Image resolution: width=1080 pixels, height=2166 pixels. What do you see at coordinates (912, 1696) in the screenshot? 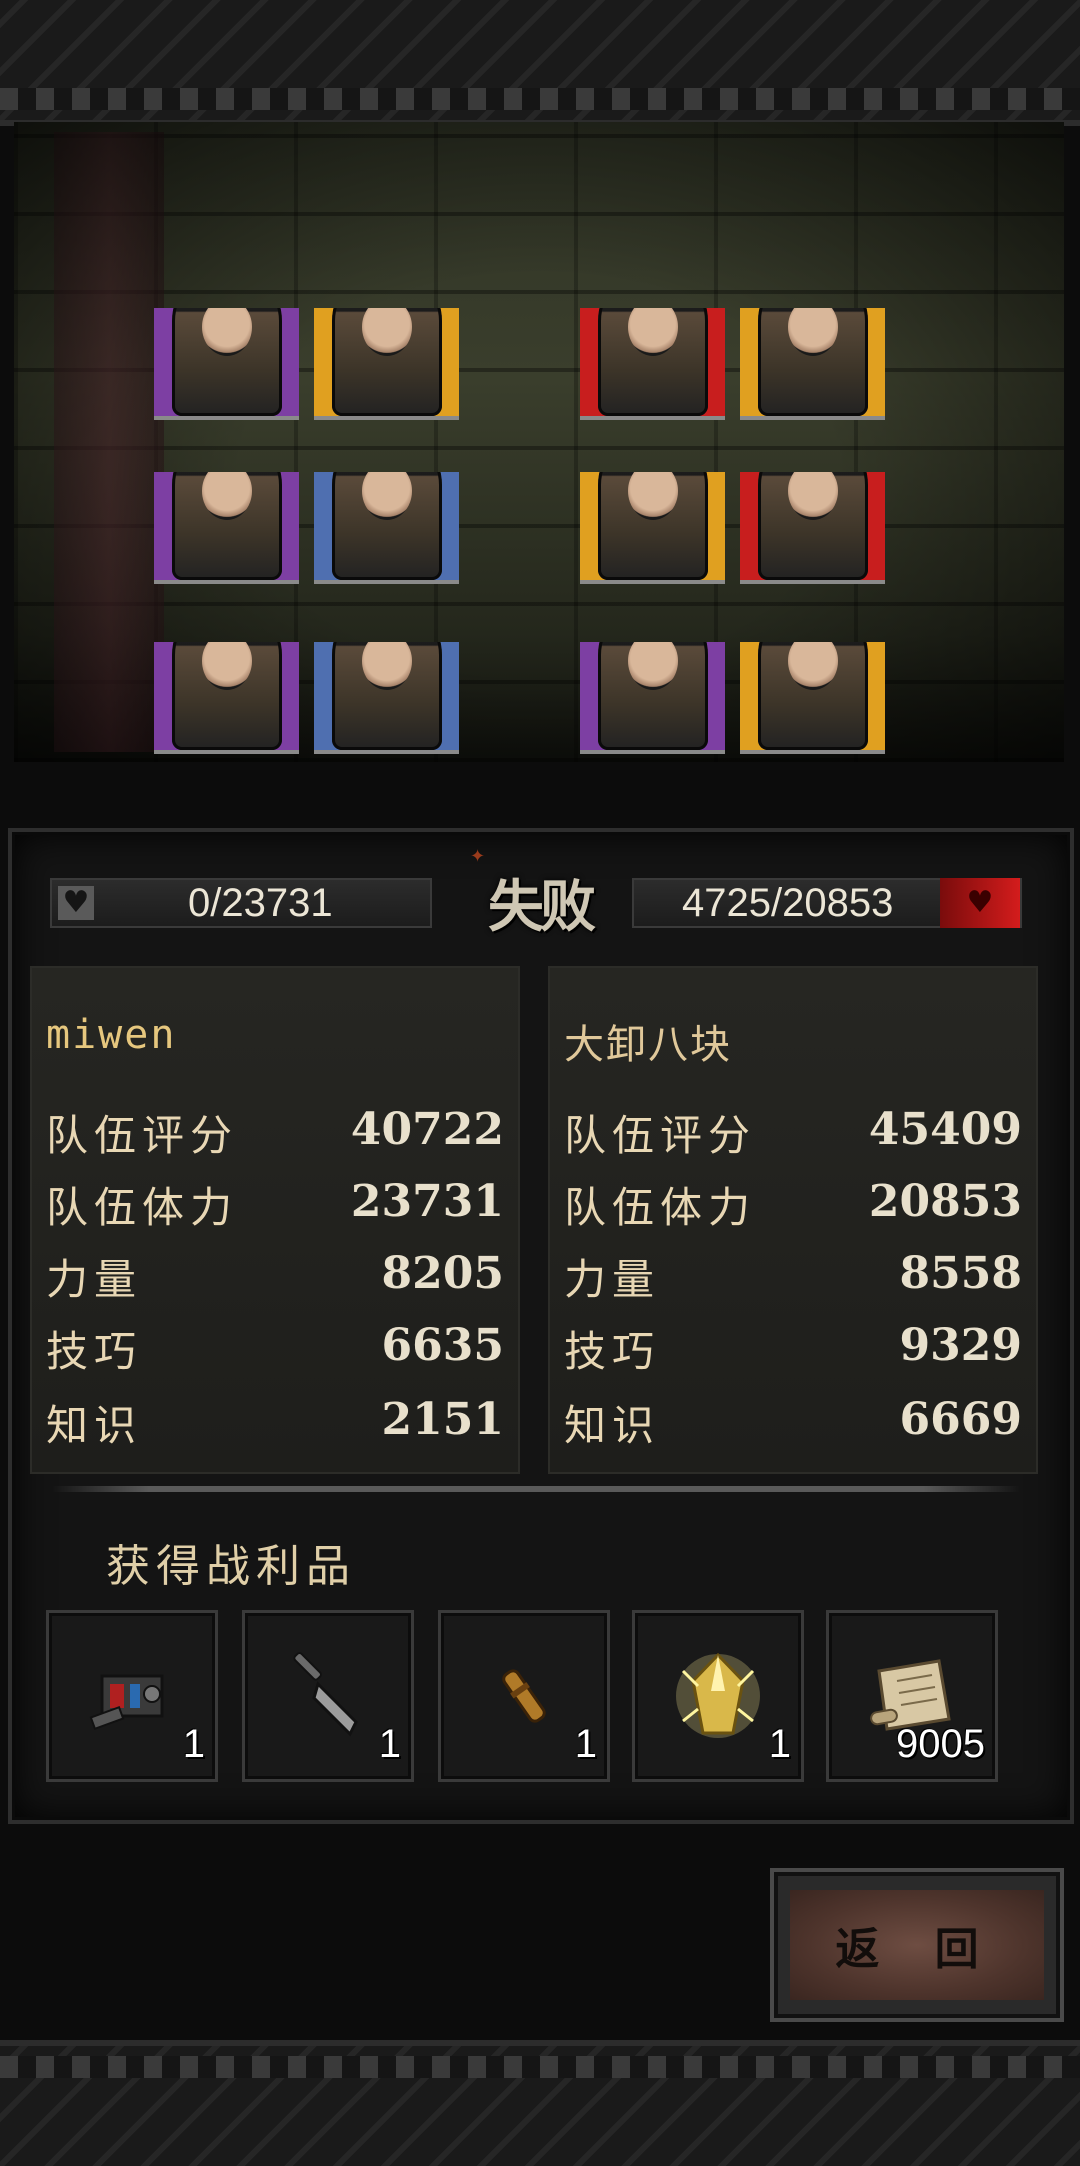
I see `loot-slot: 9005` at bounding box center [912, 1696].